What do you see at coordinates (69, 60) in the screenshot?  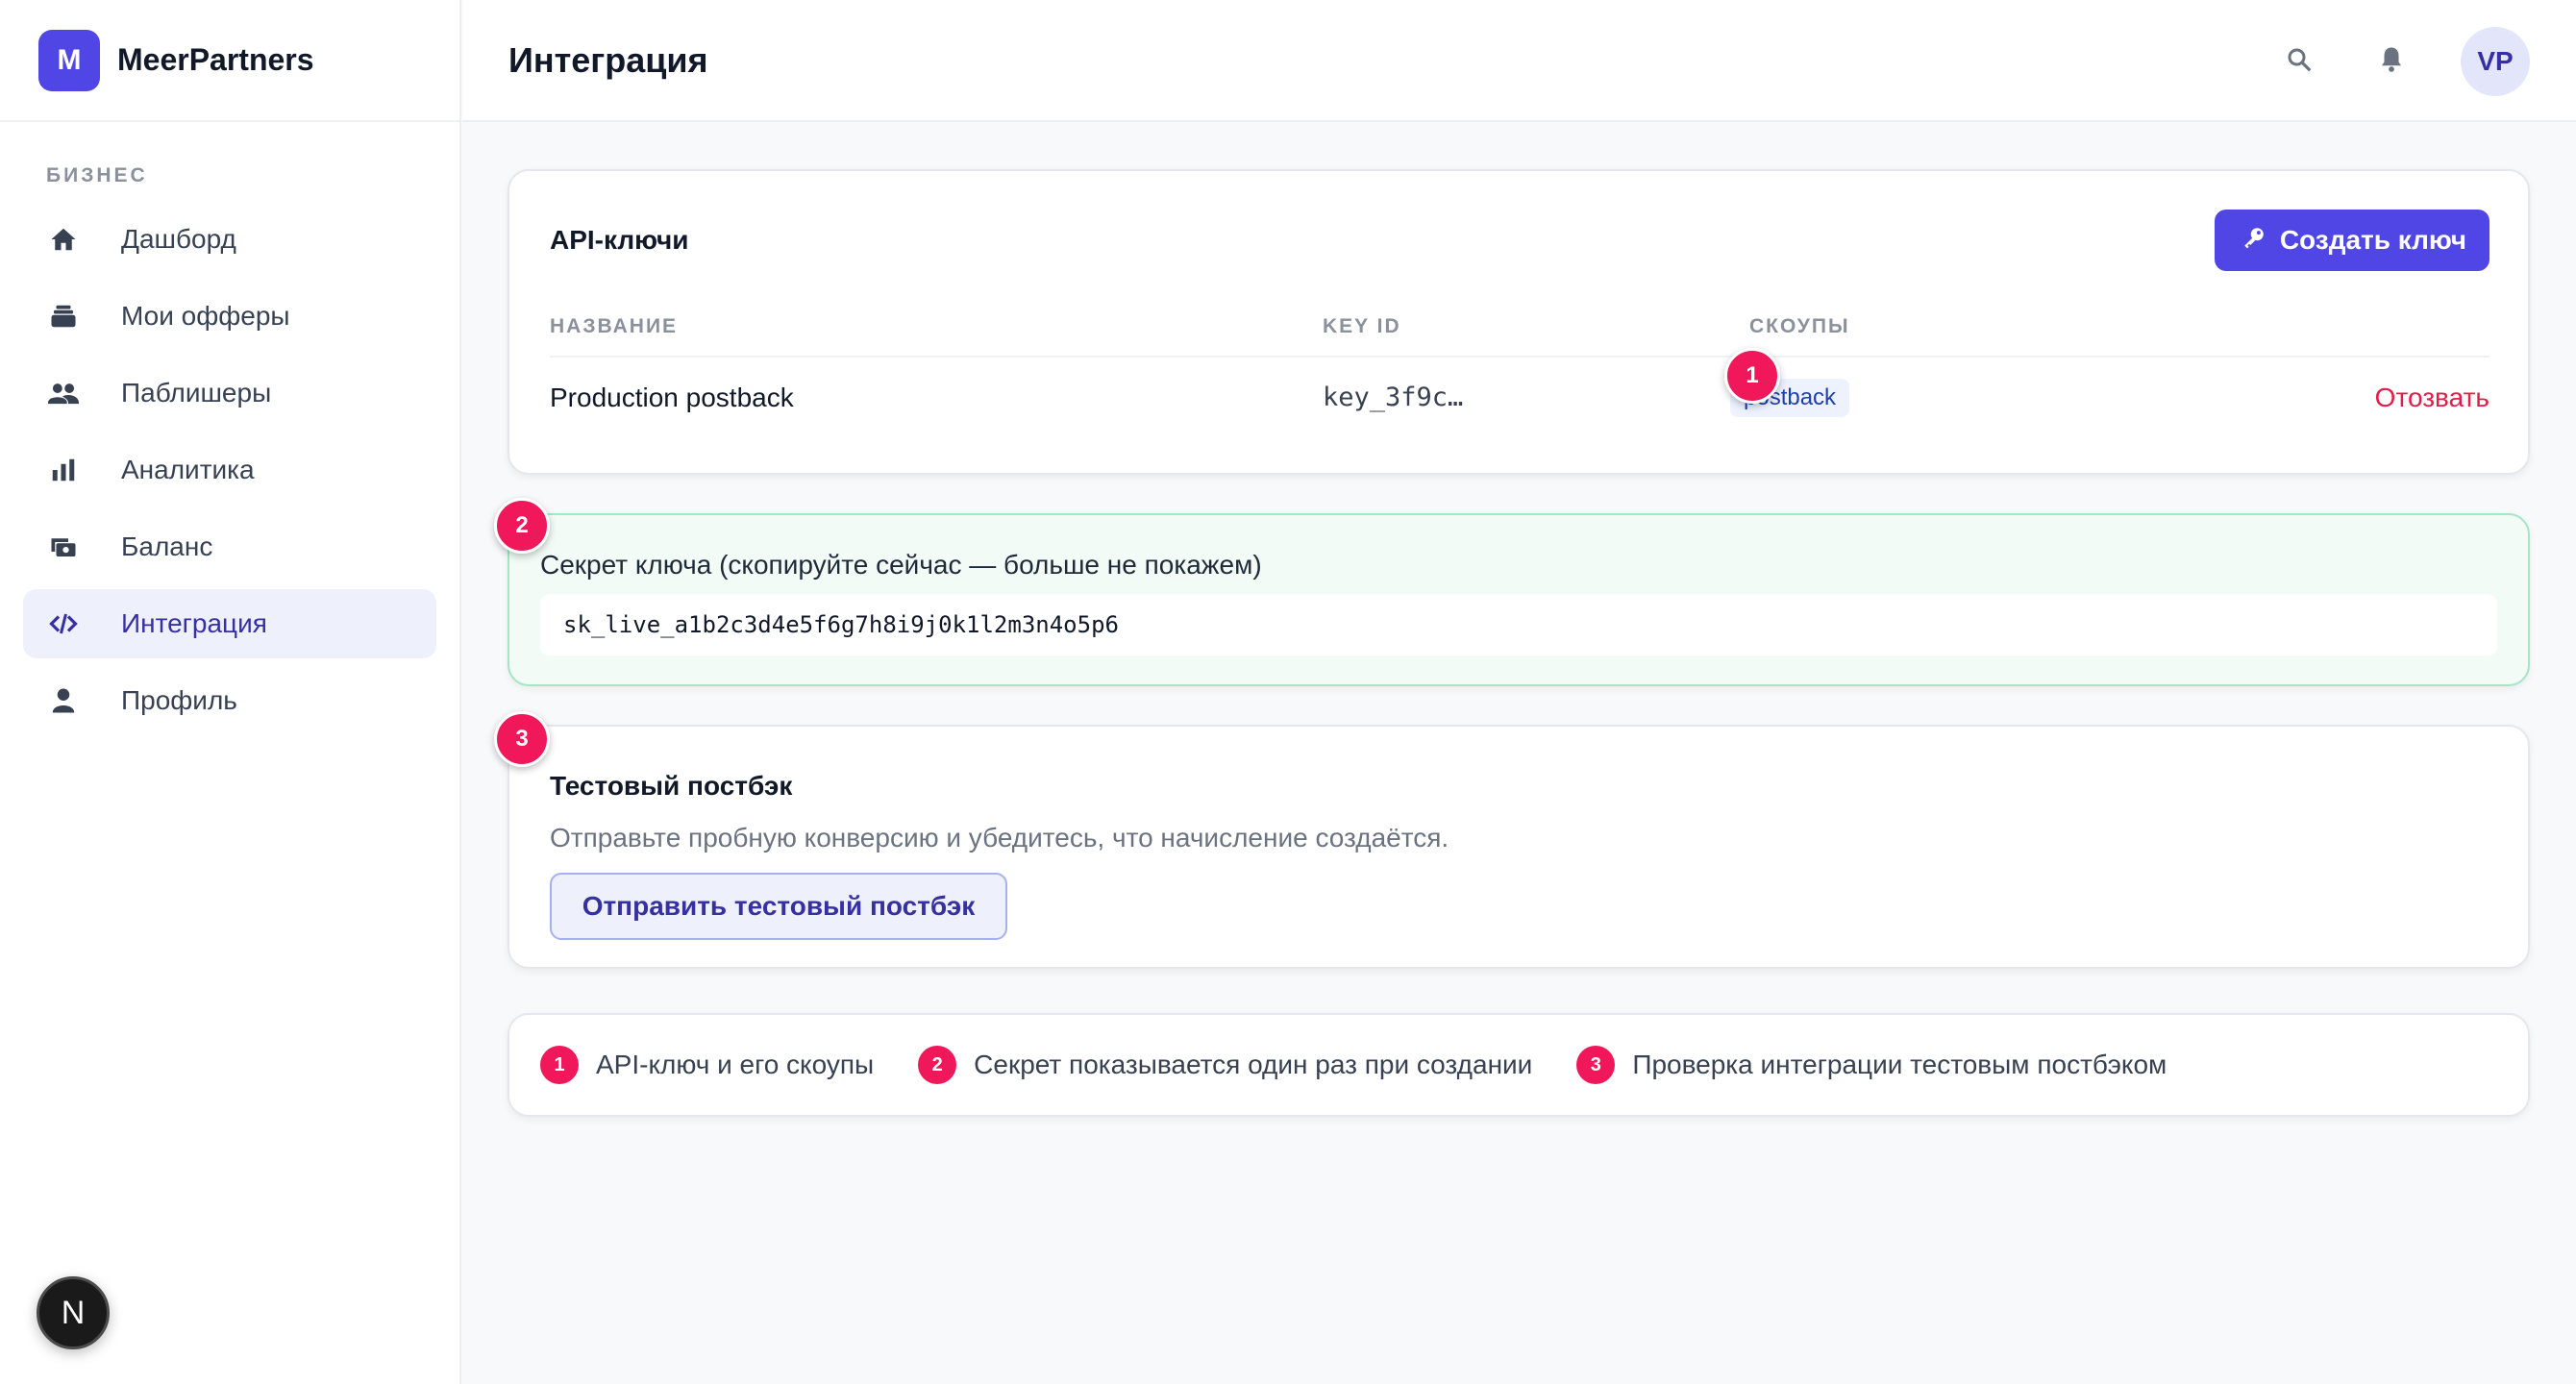 I see `brand-logo: M` at bounding box center [69, 60].